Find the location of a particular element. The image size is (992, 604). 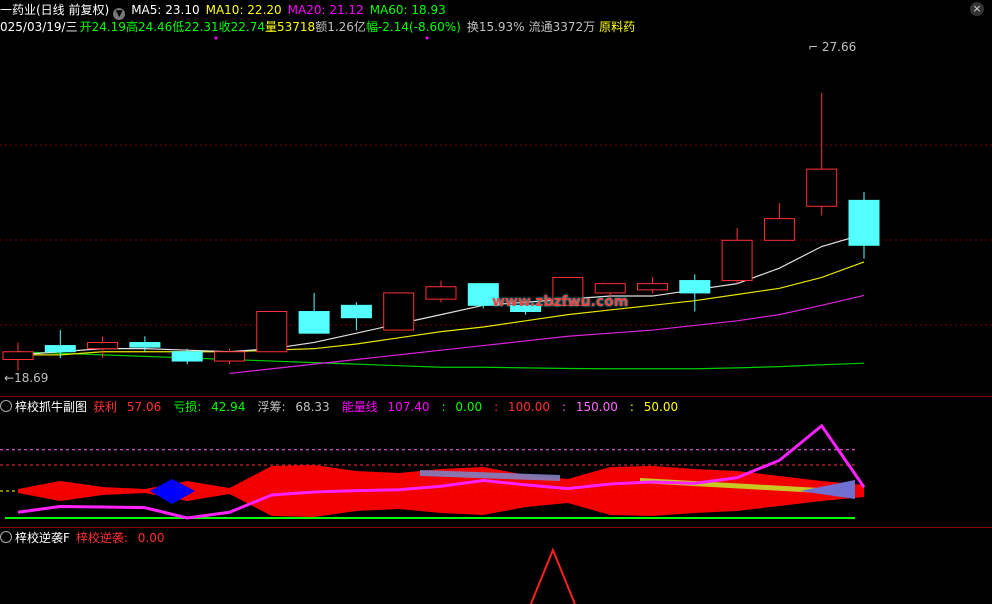

sub1-item-2: 浮筹: 68.33 is located at coordinates (293, 407).